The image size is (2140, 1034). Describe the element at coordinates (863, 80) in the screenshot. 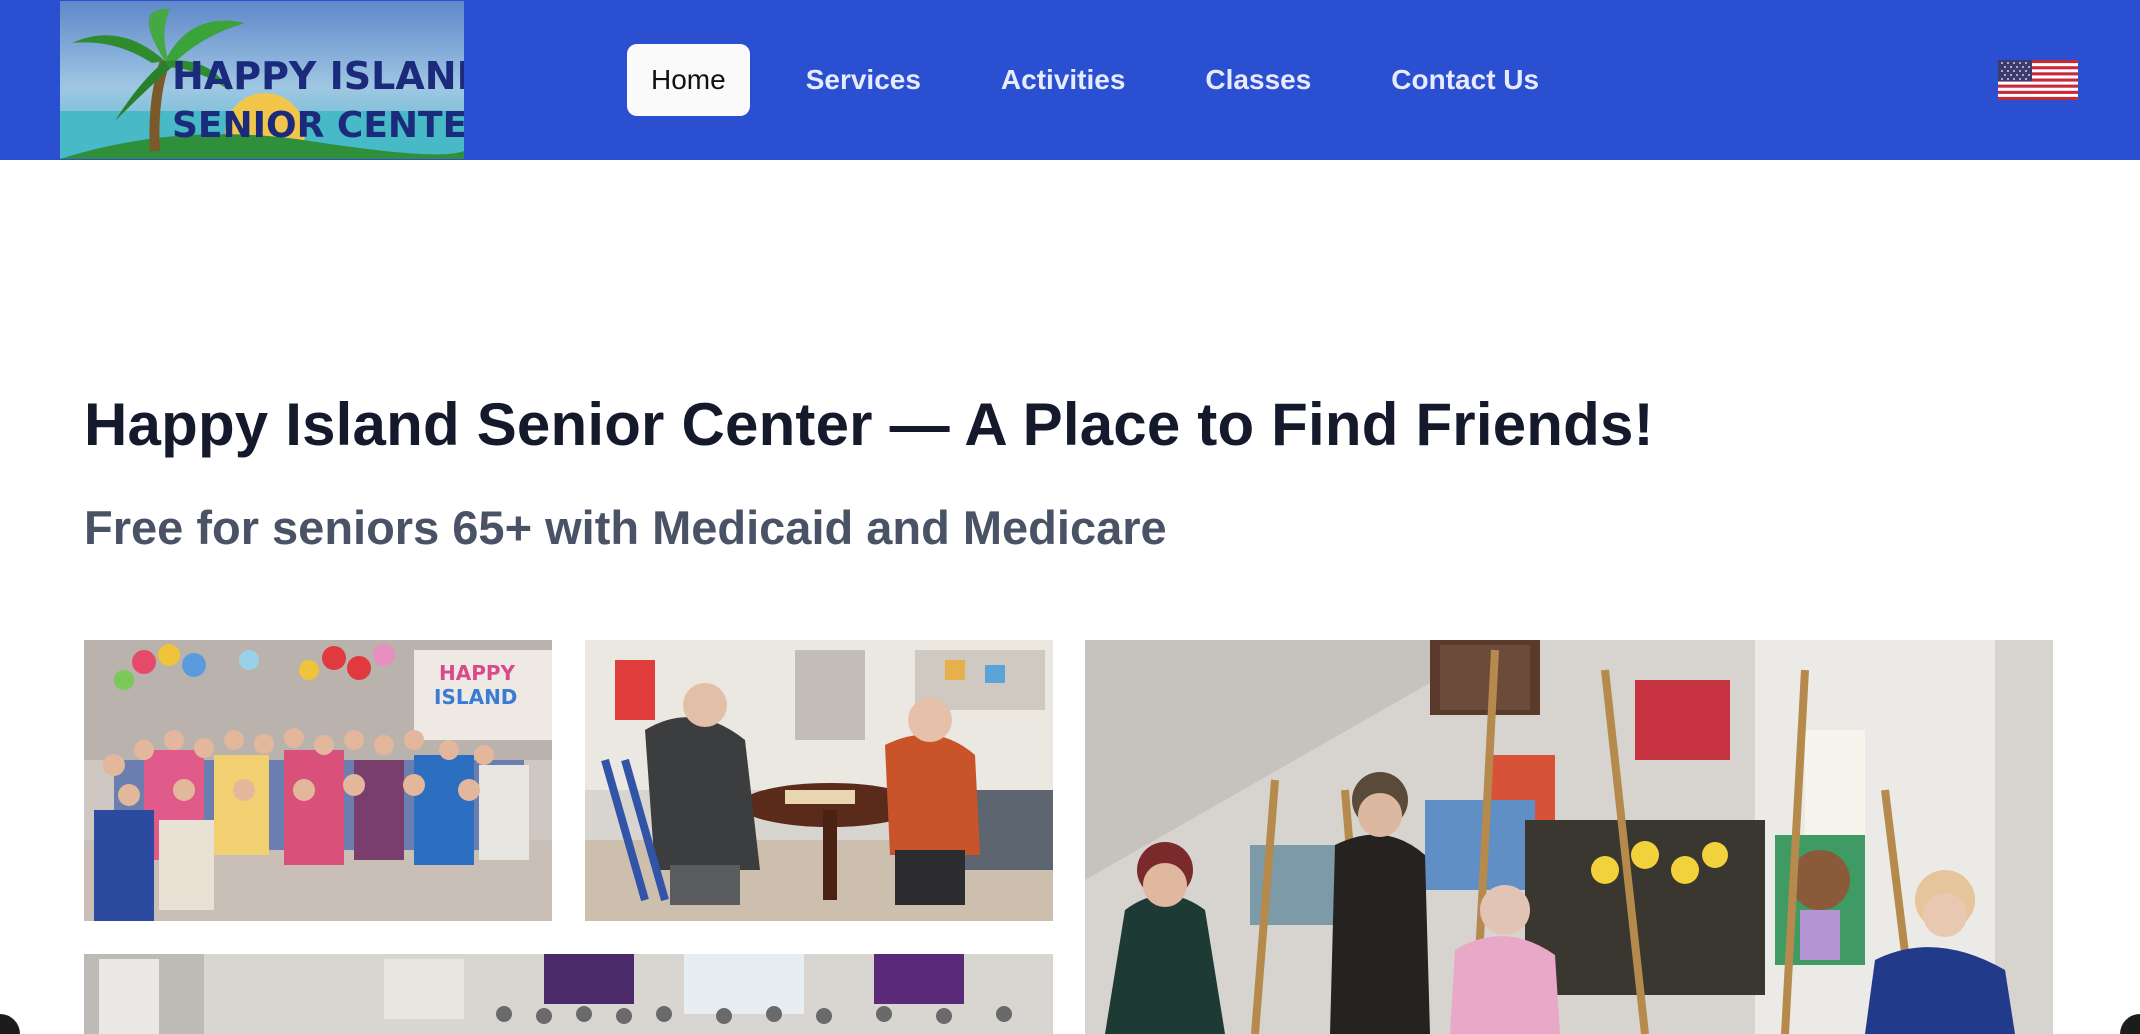

I see `nav-services: Services` at that location.